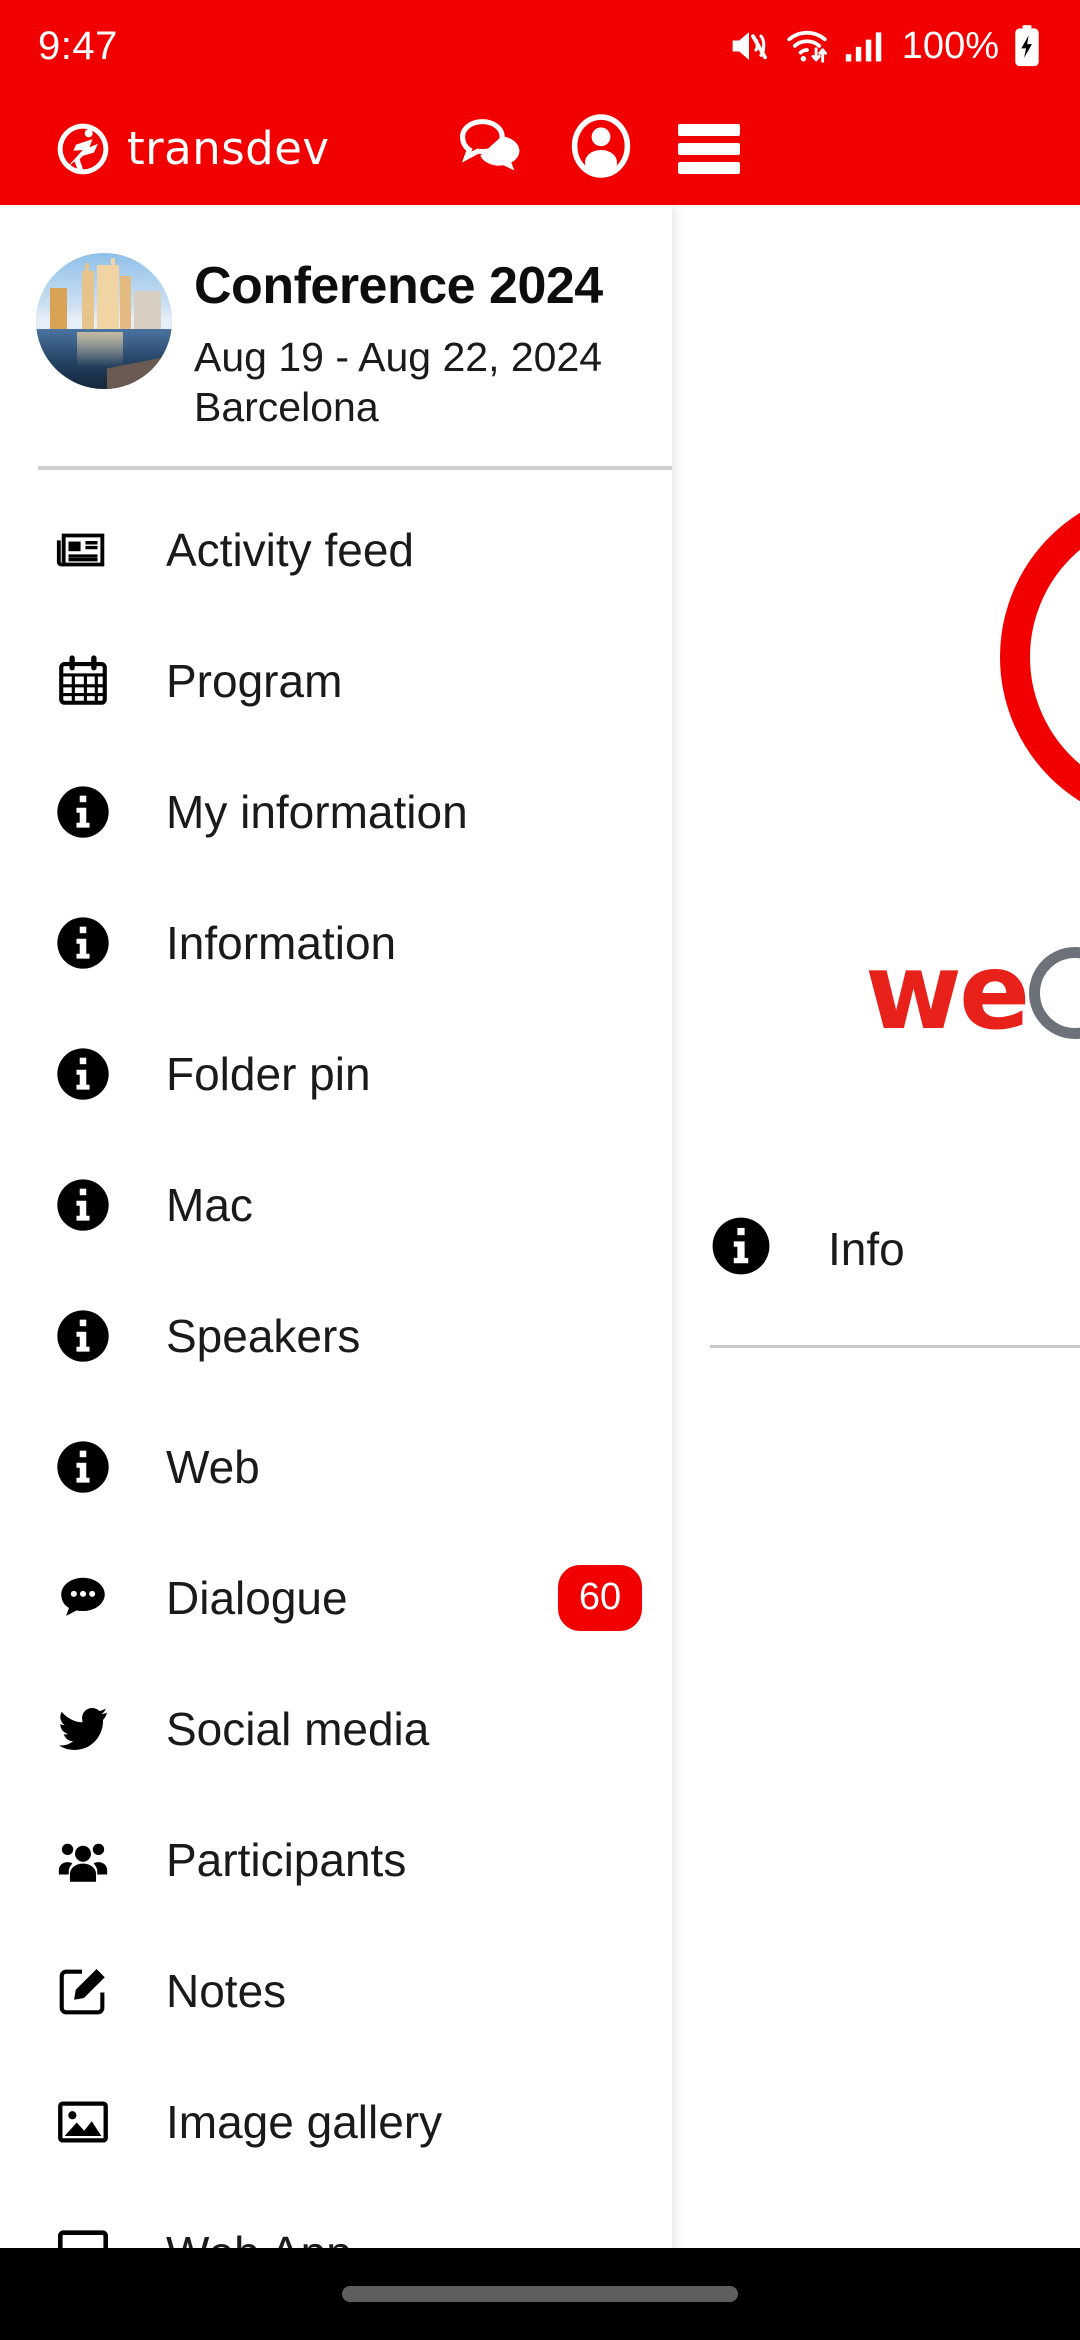 The height and width of the screenshot is (2340, 1080). I want to click on menu-item-label: Mac, so click(209, 1204).